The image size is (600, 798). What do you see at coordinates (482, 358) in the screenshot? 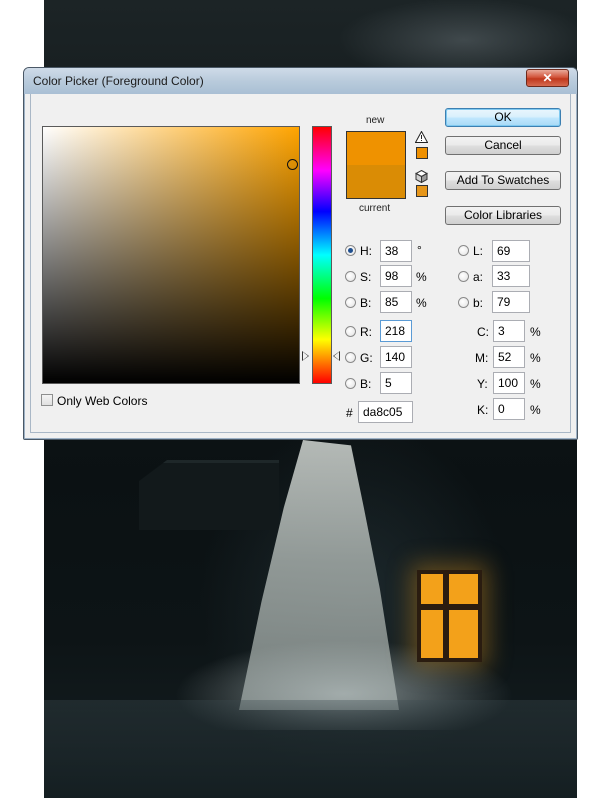
I see `magenta-label: M:` at bounding box center [482, 358].